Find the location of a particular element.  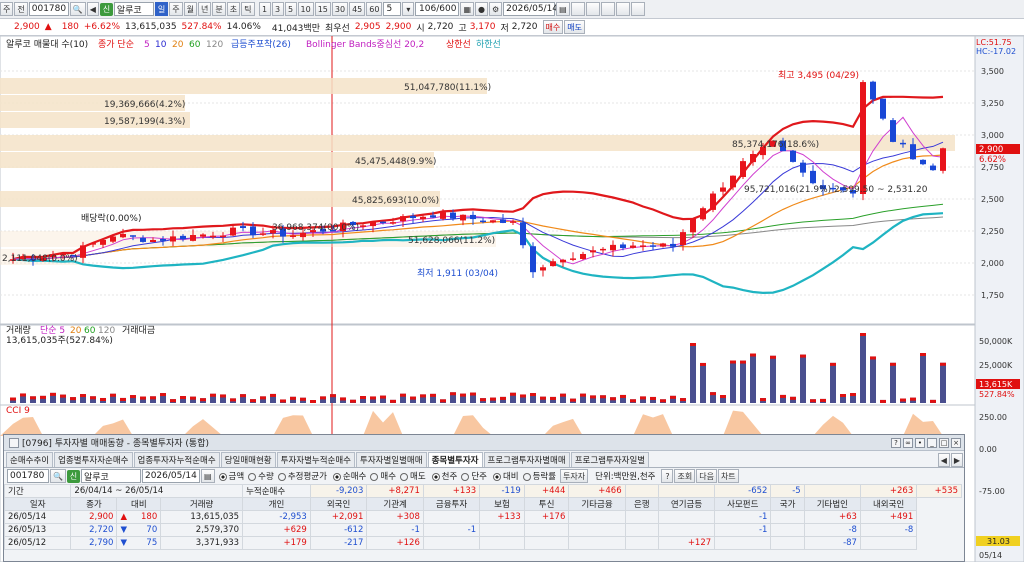

panel-calendar-icon: ▤ is located at coordinates (207, 476).